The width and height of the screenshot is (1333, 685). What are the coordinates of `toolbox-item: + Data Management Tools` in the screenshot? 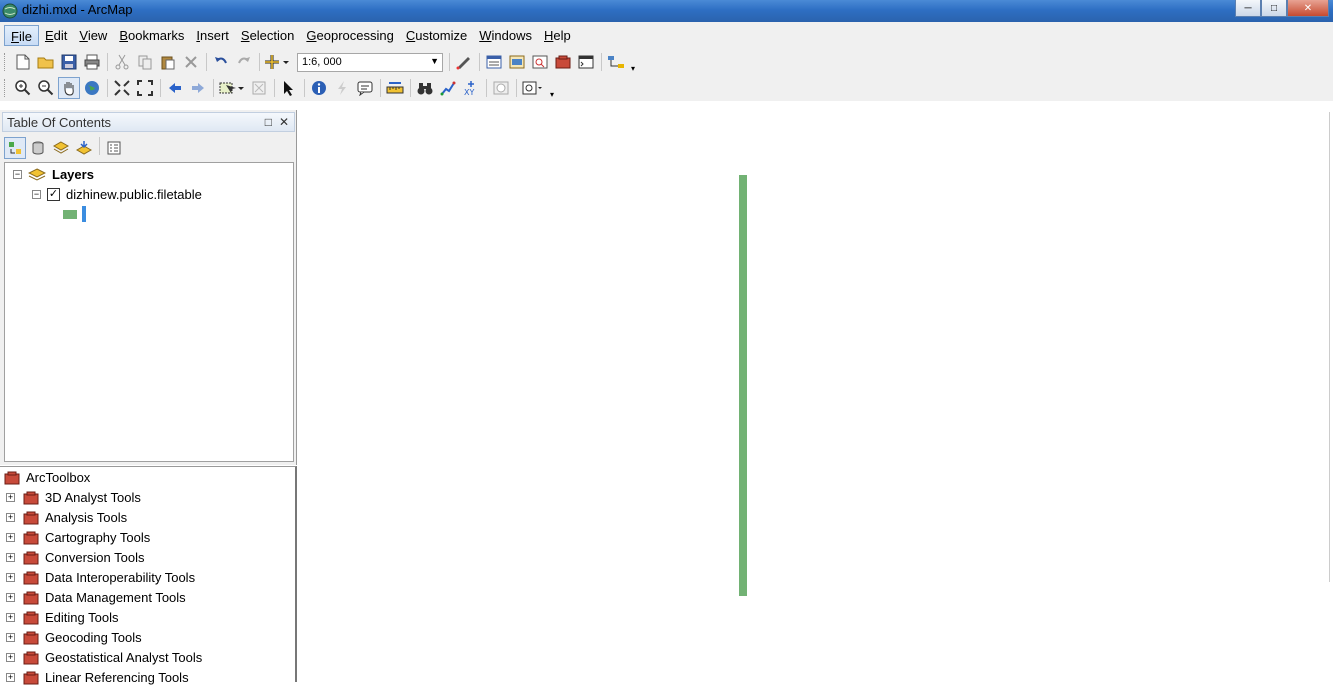 It's located at (96, 597).